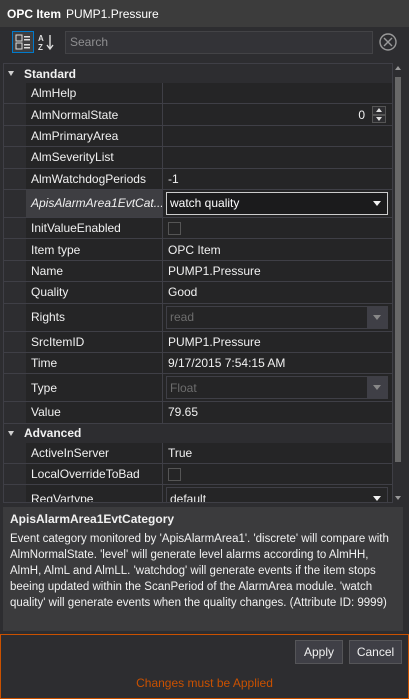  I want to click on property-name: Item type, so click(94, 249).